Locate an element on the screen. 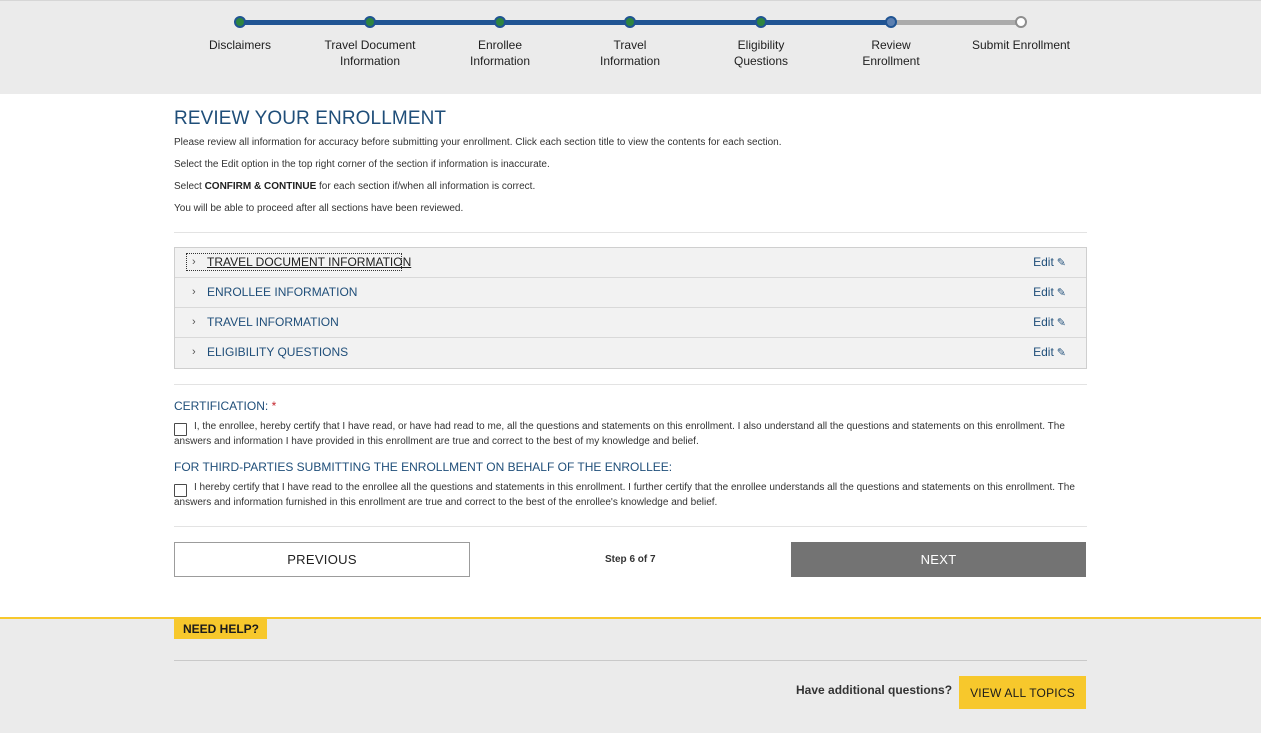 The image size is (1261, 733). step-label-text: Submit Enrollment is located at coordinates (1021, 45).